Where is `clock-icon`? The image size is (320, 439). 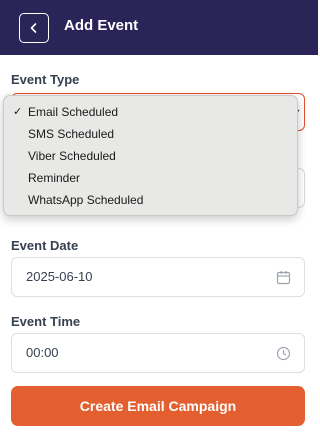
clock-icon is located at coordinates (283, 353).